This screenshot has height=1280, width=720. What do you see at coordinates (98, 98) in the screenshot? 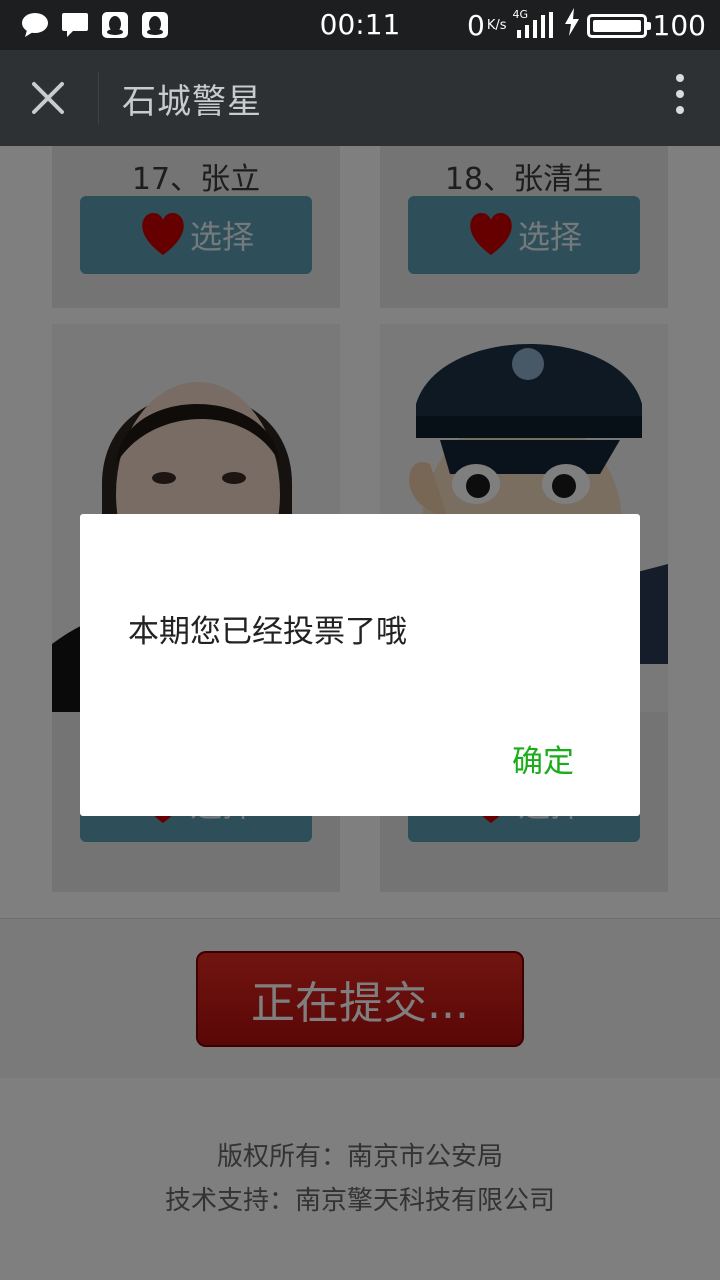
I see `title-divider` at bounding box center [98, 98].